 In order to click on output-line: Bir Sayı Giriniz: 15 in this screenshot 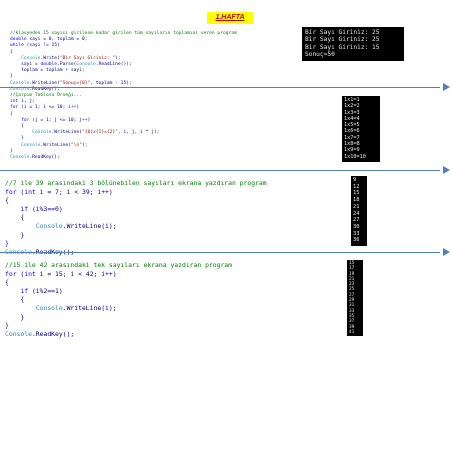, I will do `click(342, 47)`.